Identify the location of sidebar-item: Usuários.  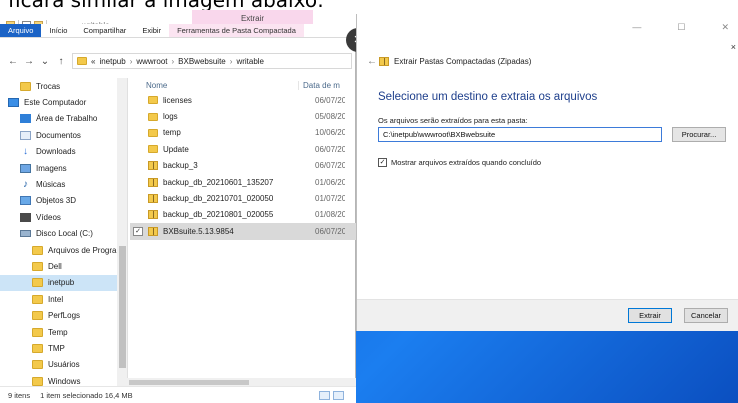
(58, 365).